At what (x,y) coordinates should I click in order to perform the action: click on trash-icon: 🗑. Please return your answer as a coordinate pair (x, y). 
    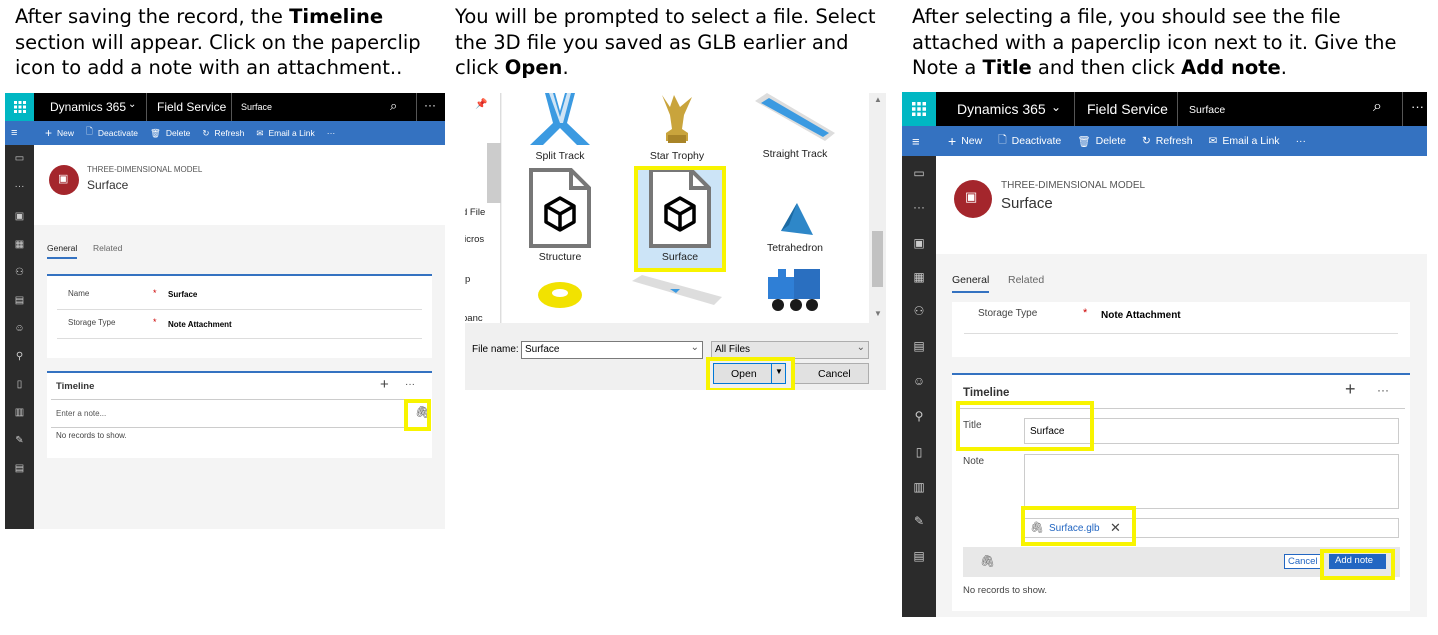
    Looking at the image, I should click on (155, 132).